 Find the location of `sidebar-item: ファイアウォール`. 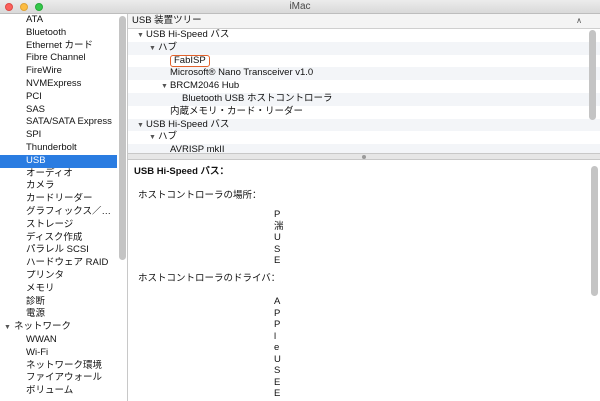

sidebar-item: ファイアウォール is located at coordinates (58, 378).